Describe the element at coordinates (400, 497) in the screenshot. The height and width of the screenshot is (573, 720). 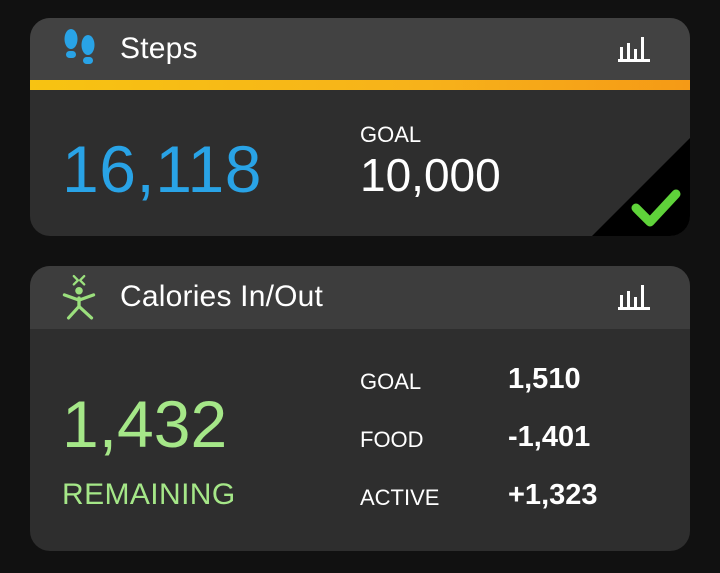
I see `calories-active-label: ACTIVE` at that location.